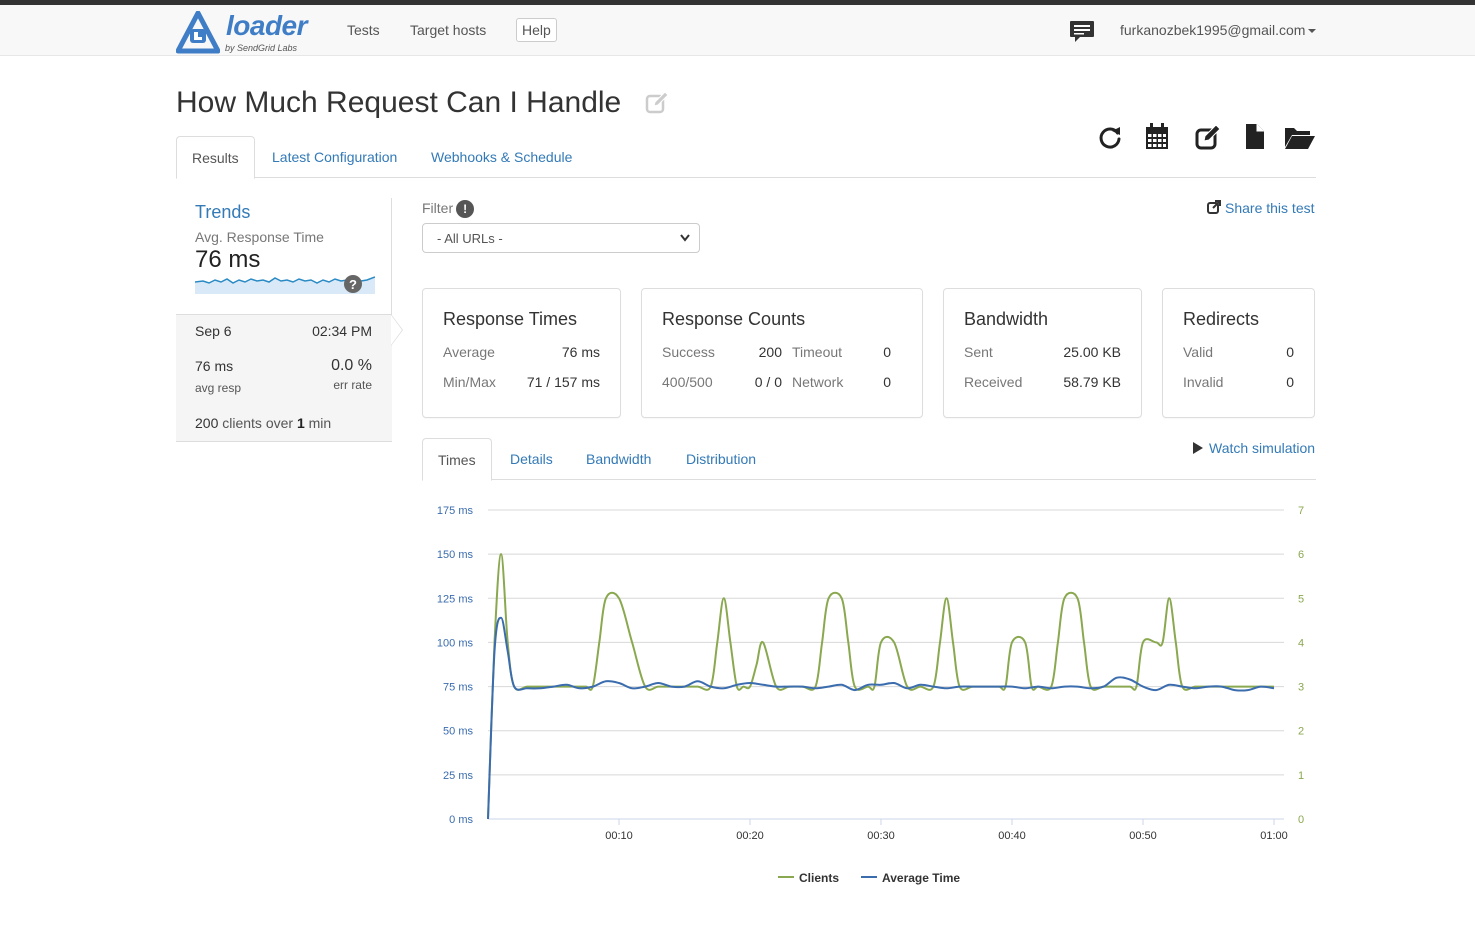 This screenshot has height=937, width=1475. I want to click on nav-tests-link: Tests, so click(363, 30).